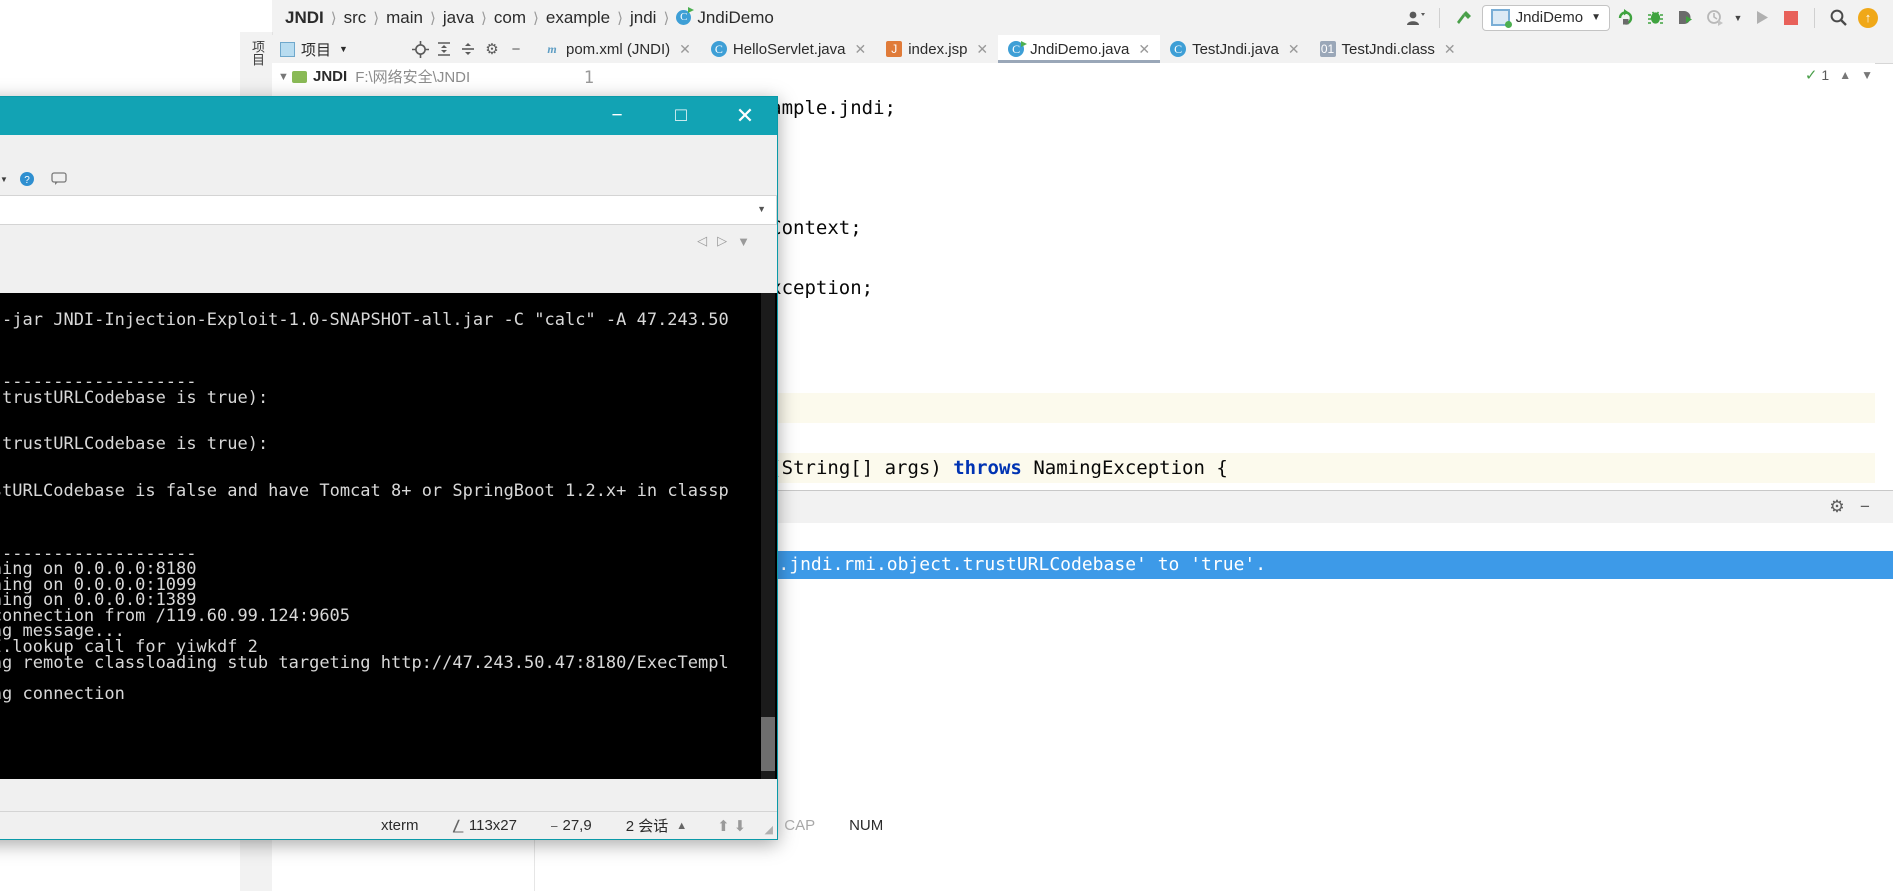  What do you see at coordinates (388, 210) in the screenshot?
I see `xshell-address-bar: ▼` at bounding box center [388, 210].